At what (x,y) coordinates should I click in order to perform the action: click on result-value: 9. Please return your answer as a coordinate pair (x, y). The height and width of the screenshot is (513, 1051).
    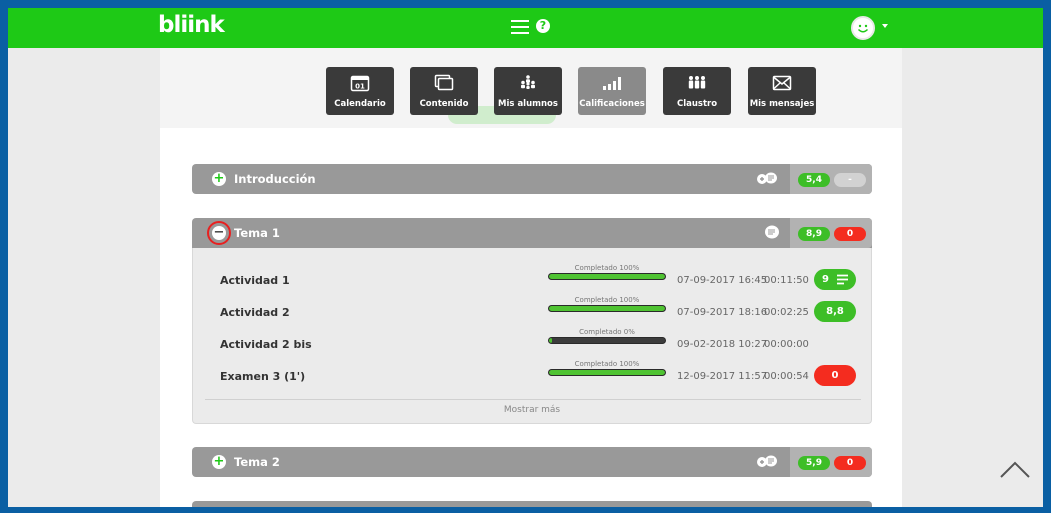
    Looking at the image, I should click on (825, 279).